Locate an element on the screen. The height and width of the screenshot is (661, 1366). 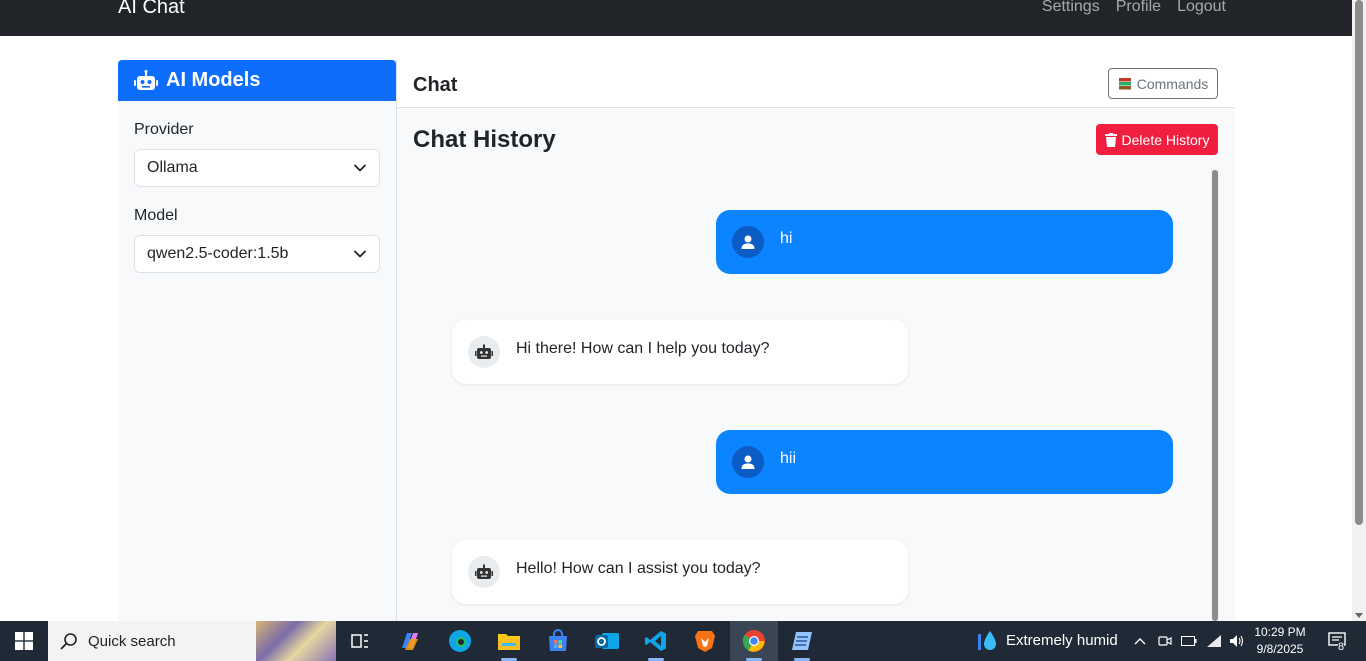
top-navbar: AI Chat Settings Profile Logout is located at coordinates (676, 18).